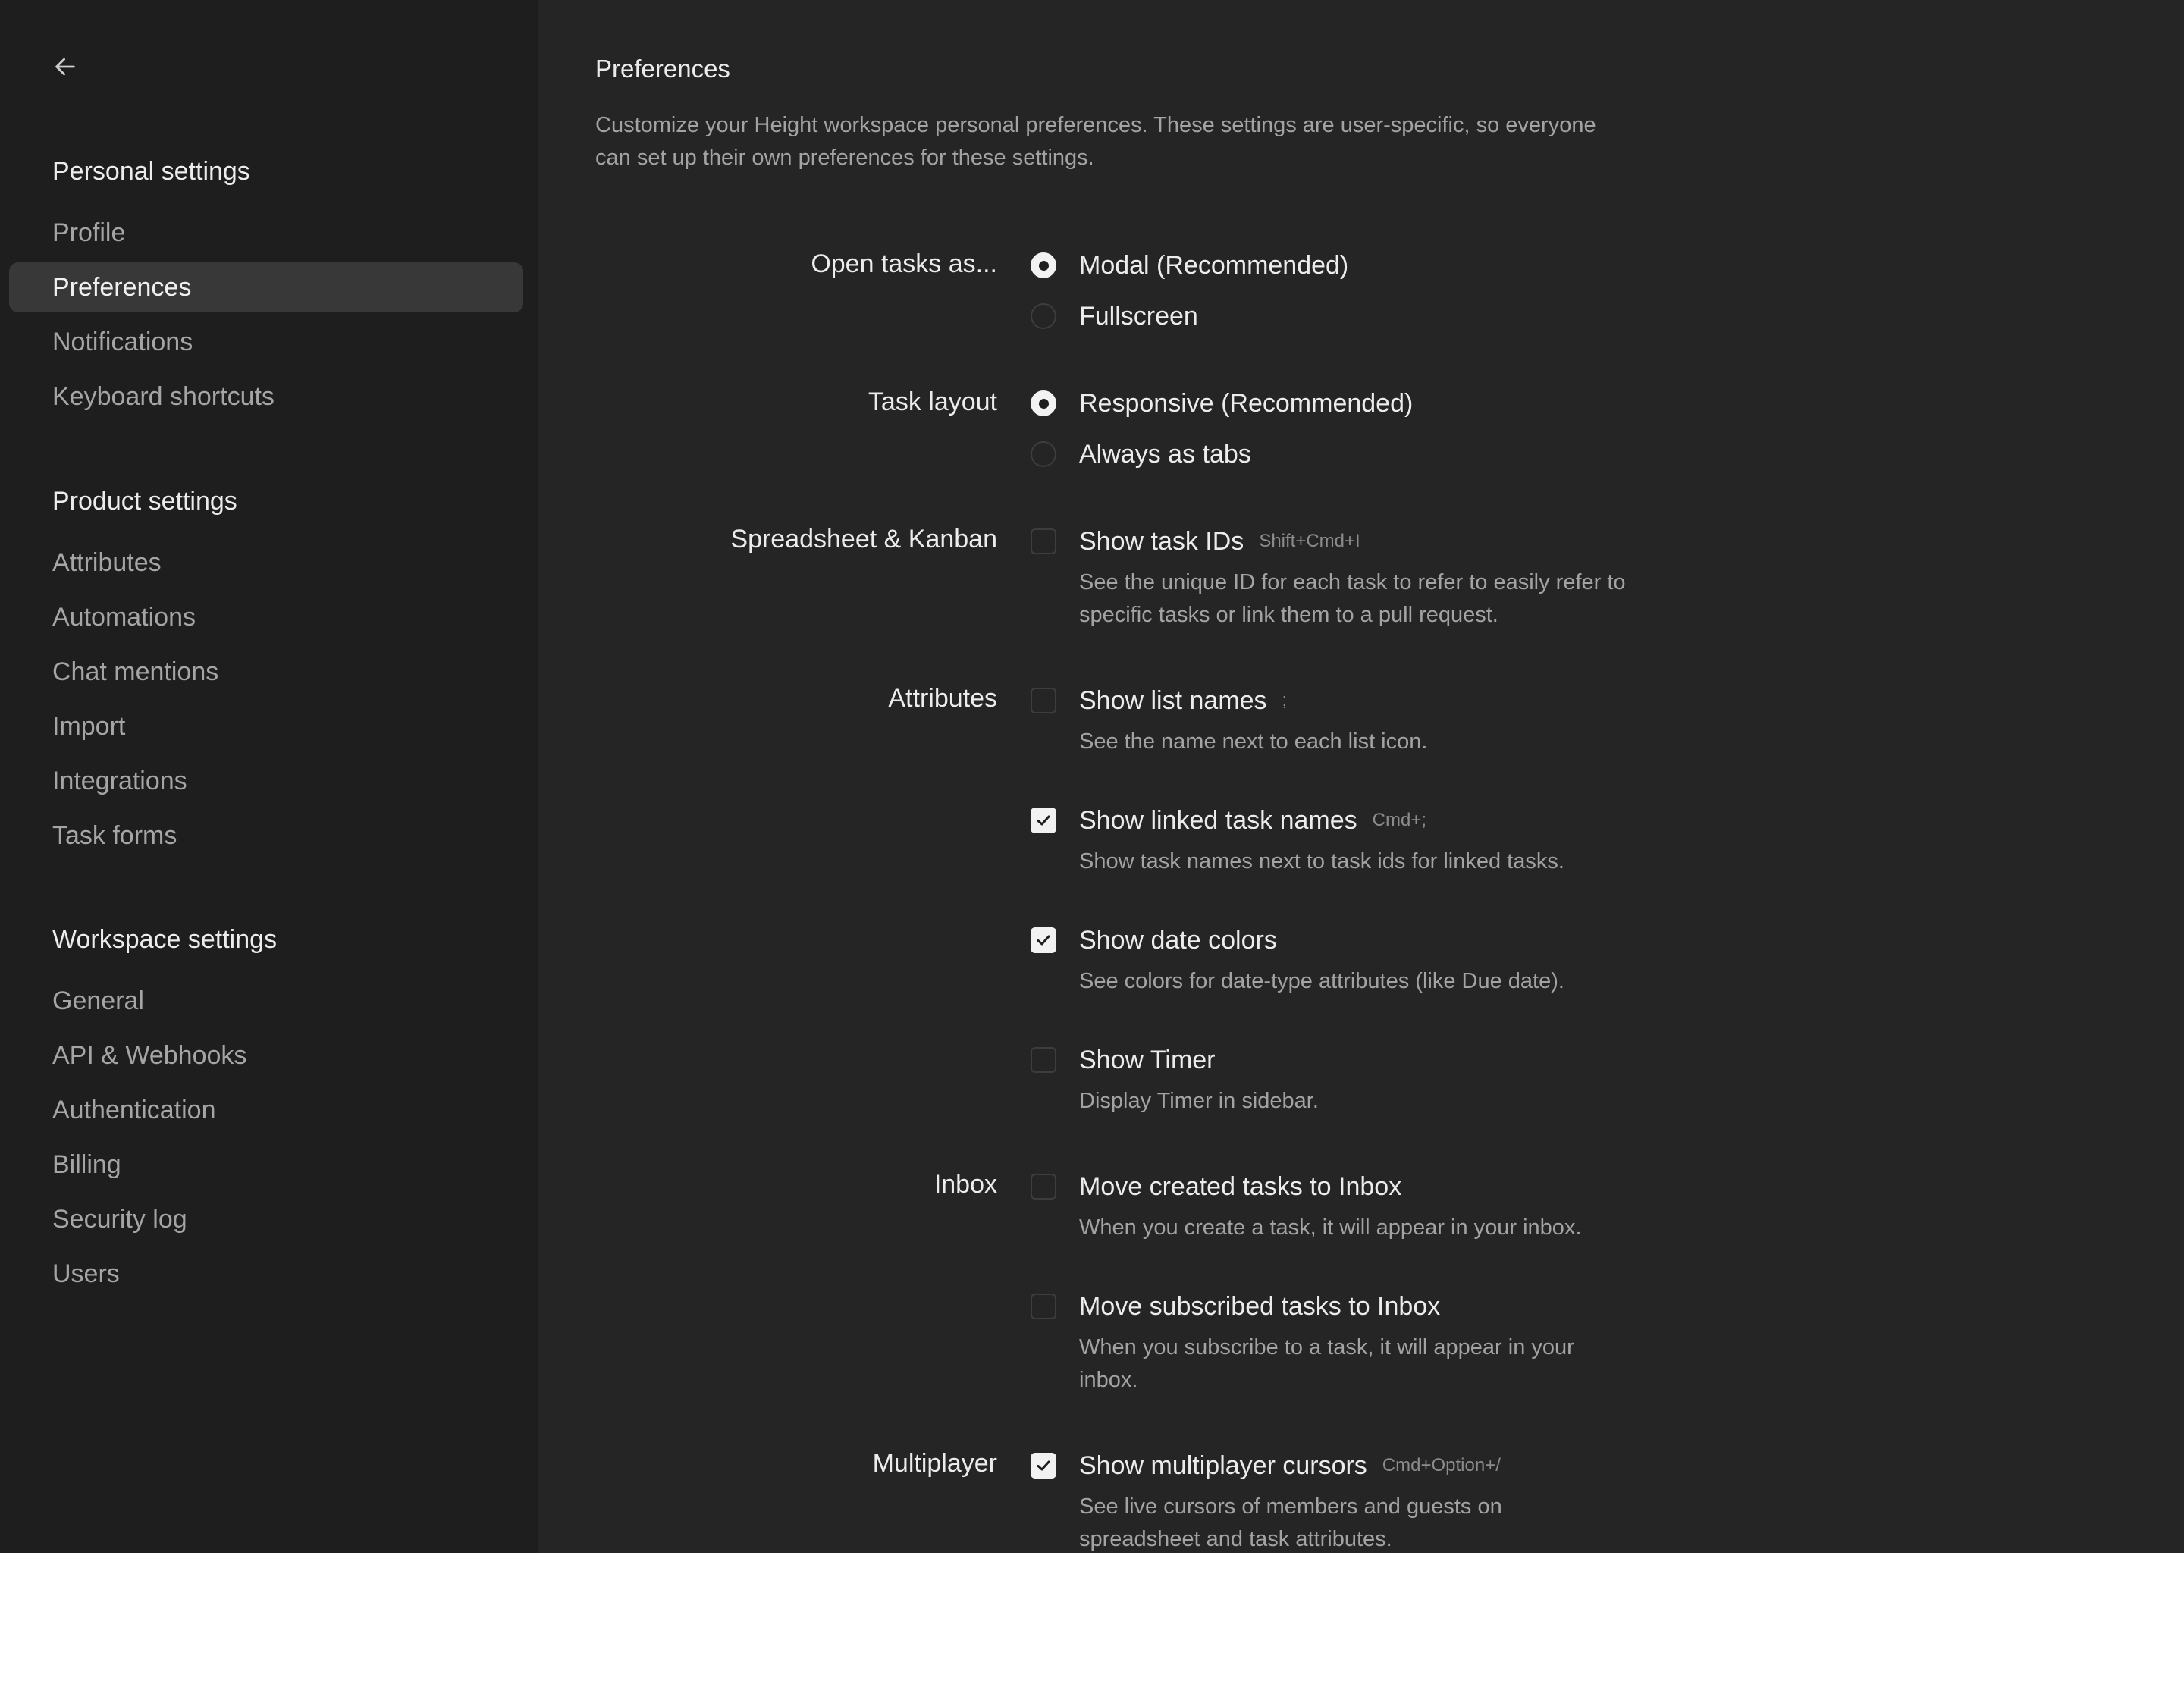 This screenshot has width=2184, height=1706. Describe the element at coordinates (1138, 316) in the screenshot. I see `option-label: Fullscreen` at that location.